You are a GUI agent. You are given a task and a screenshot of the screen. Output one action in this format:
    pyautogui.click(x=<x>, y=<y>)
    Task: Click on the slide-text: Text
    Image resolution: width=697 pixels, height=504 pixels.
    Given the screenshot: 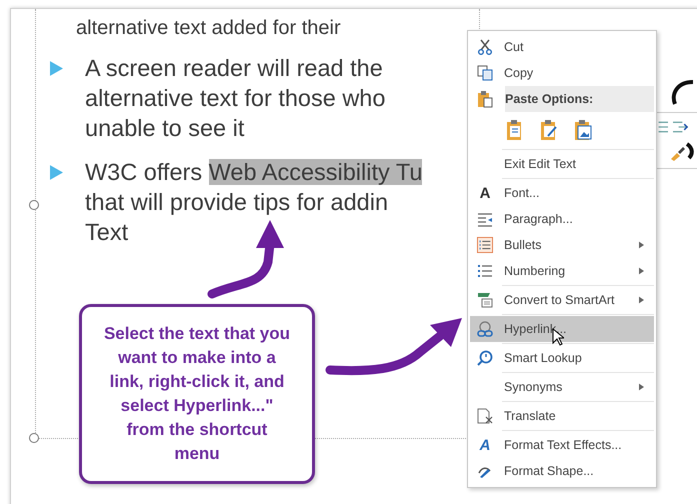 What is the action you would take?
    pyautogui.click(x=107, y=232)
    